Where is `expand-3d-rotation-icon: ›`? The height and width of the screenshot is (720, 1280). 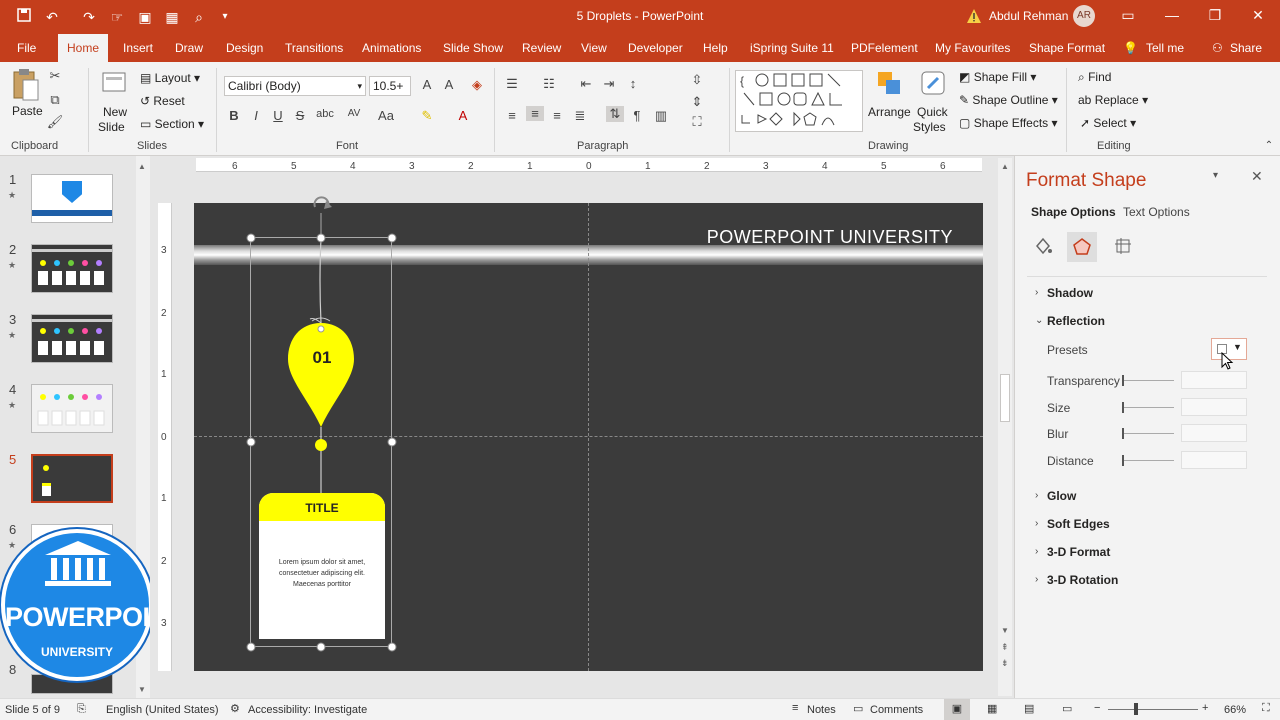 expand-3d-rotation-icon: › is located at coordinates (1036, 579).